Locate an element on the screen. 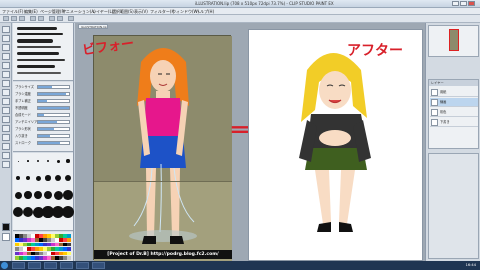  correct-line-tool-icon is located at coordinates (6, 164).